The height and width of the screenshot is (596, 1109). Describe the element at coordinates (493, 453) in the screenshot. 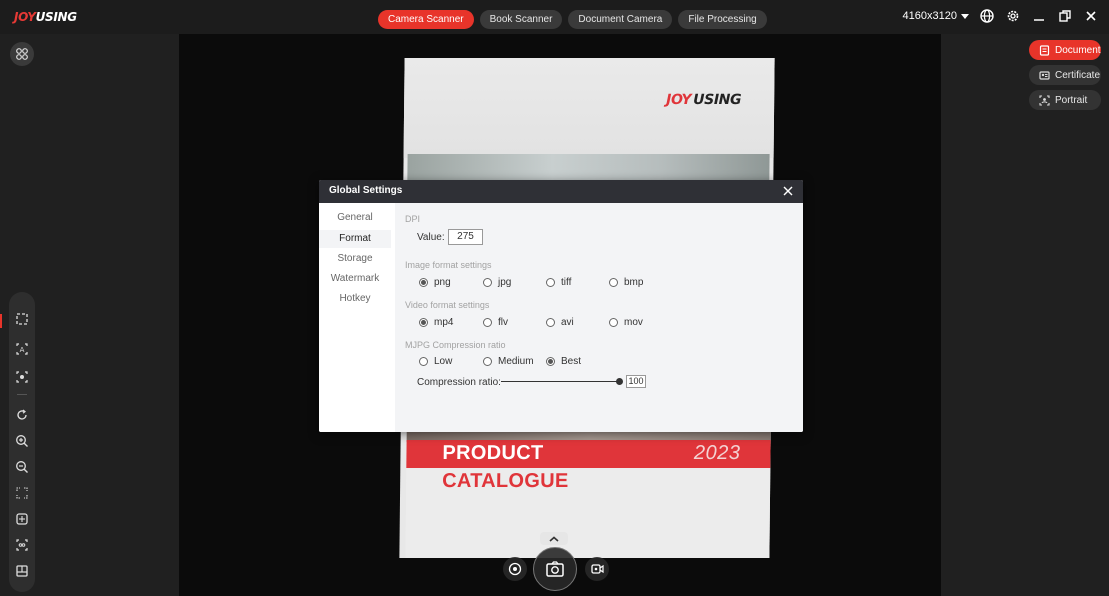

I see `product-title: PRODUCT` at that location.